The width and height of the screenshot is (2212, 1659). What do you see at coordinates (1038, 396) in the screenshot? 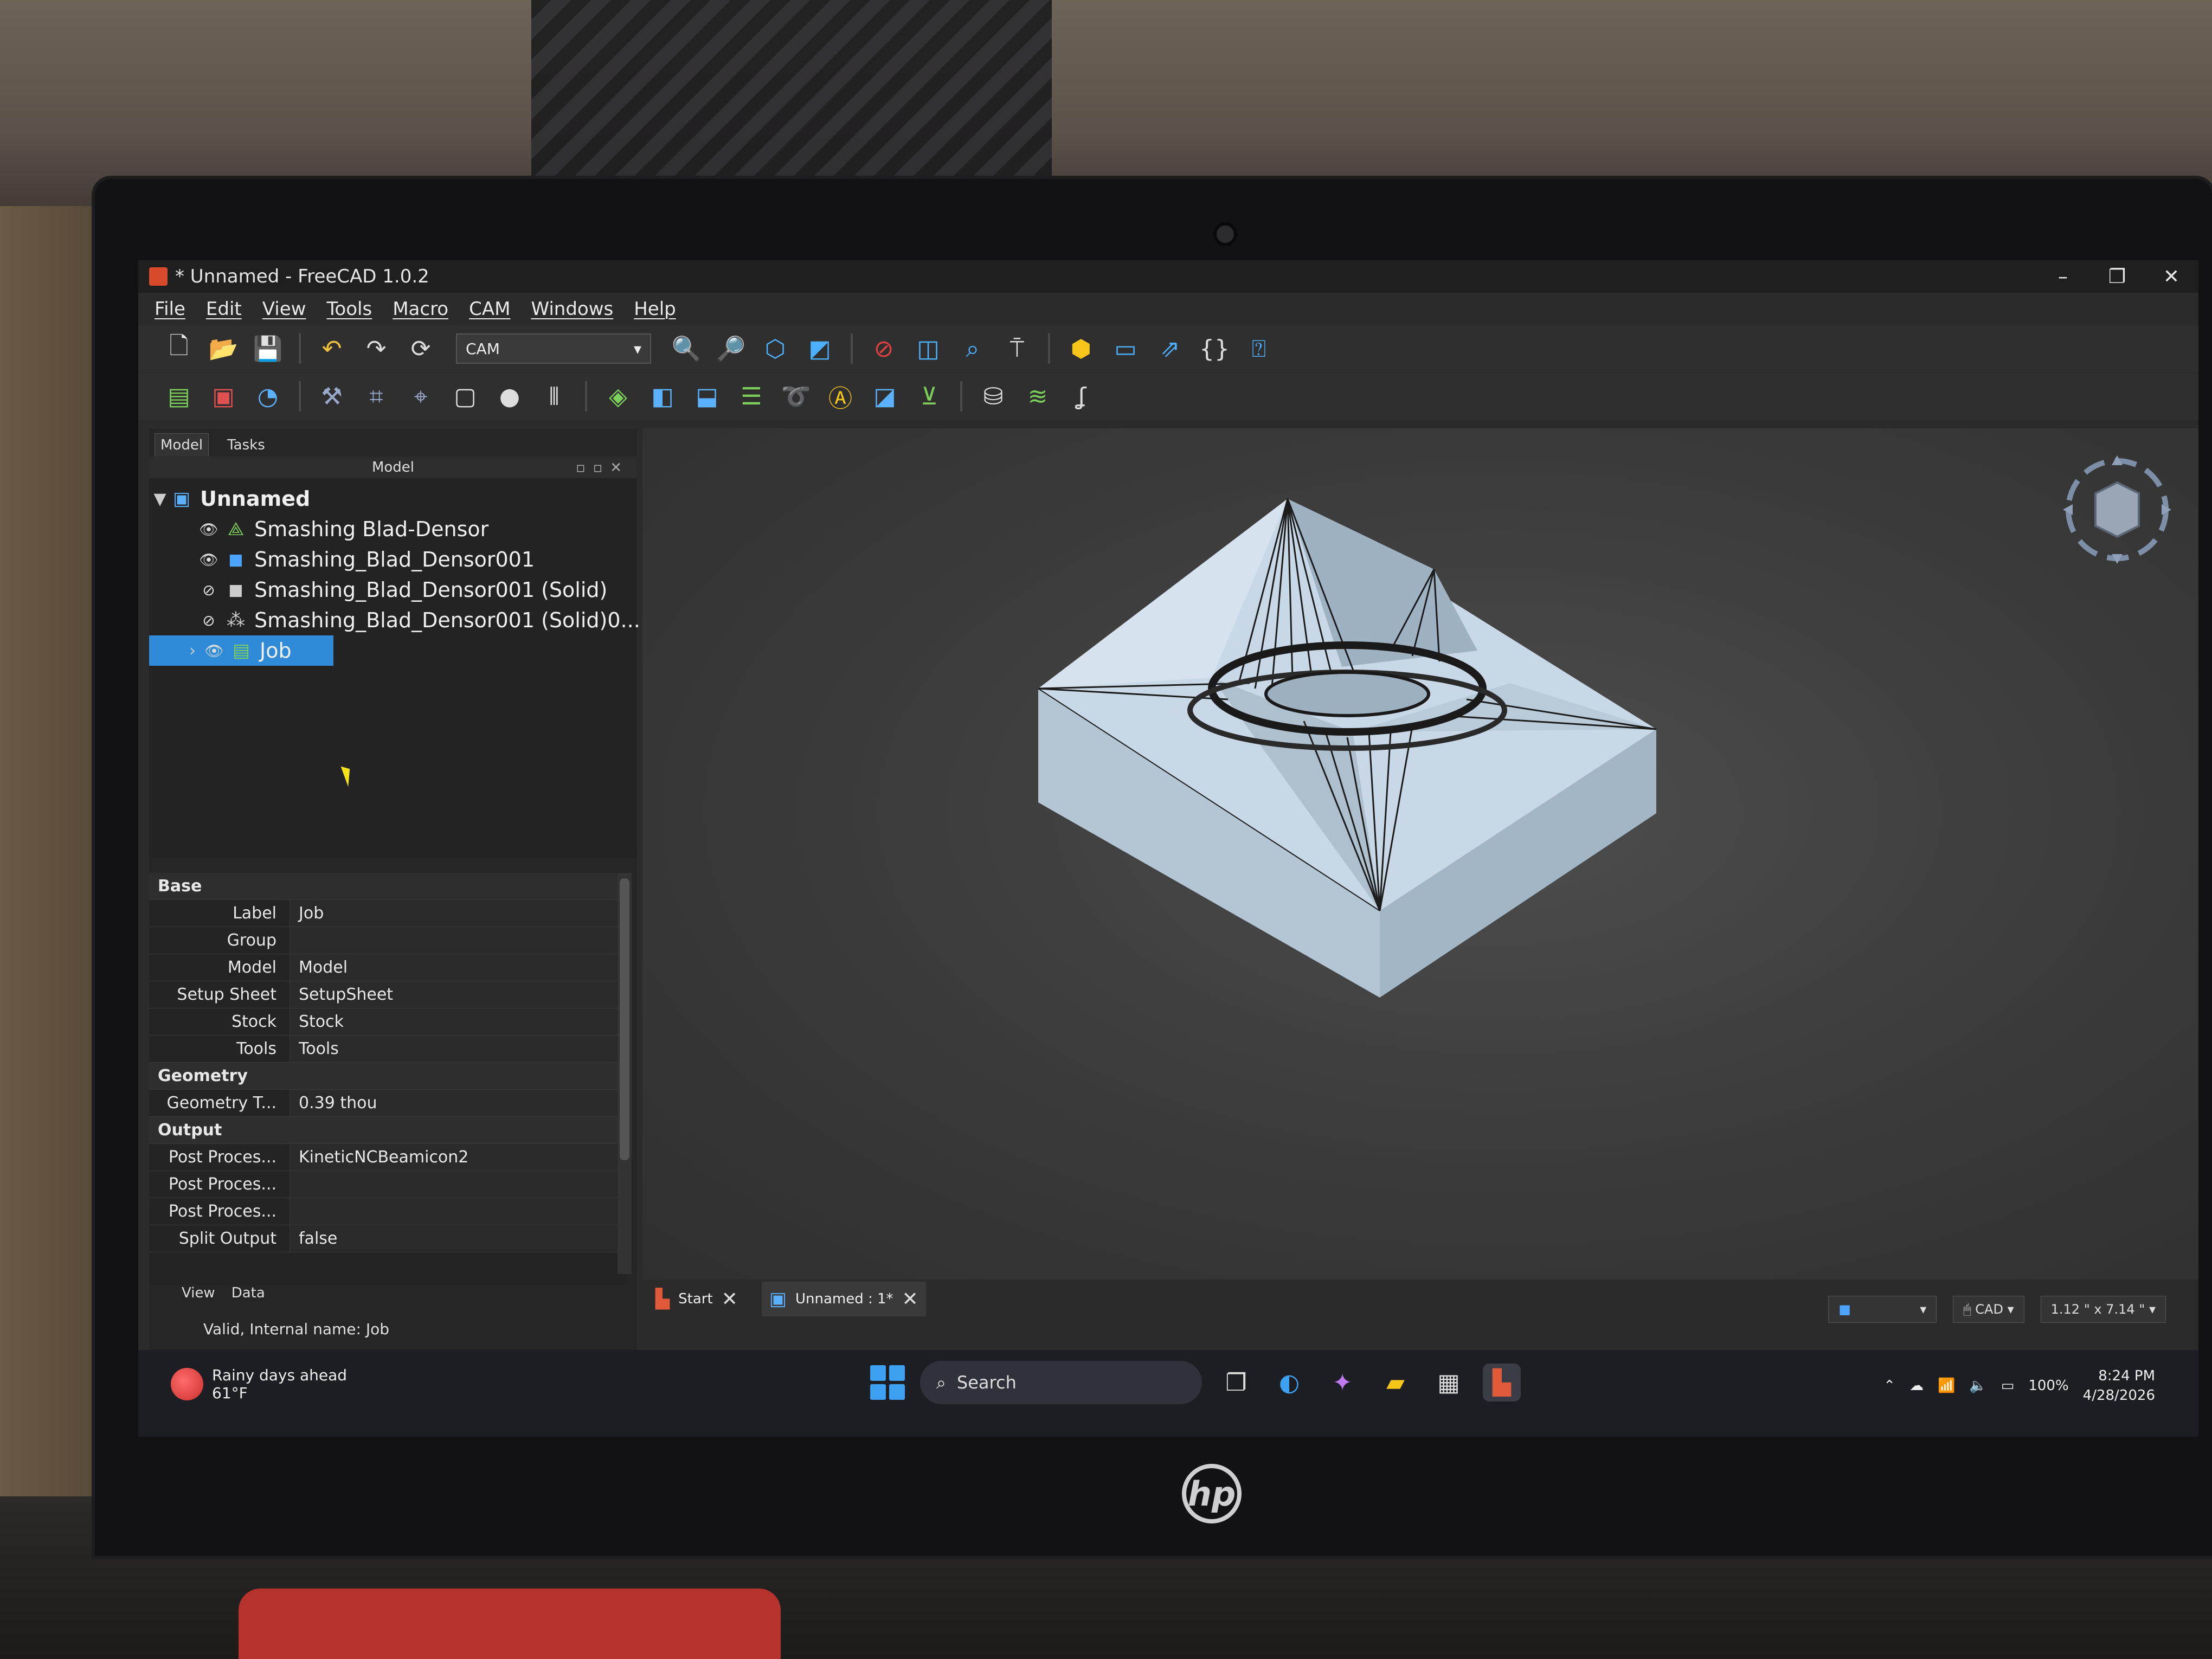
I see `waterline-icon: ≋` at bounding box center [1038, 396].